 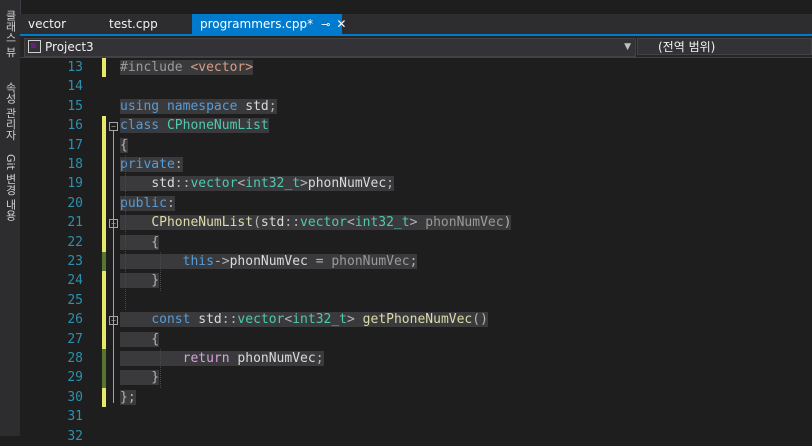 What do you see at coordinates (687, 47) in the screenshot?
I see `scope-label: (전역 범위)` at bounding box center [687, 47].